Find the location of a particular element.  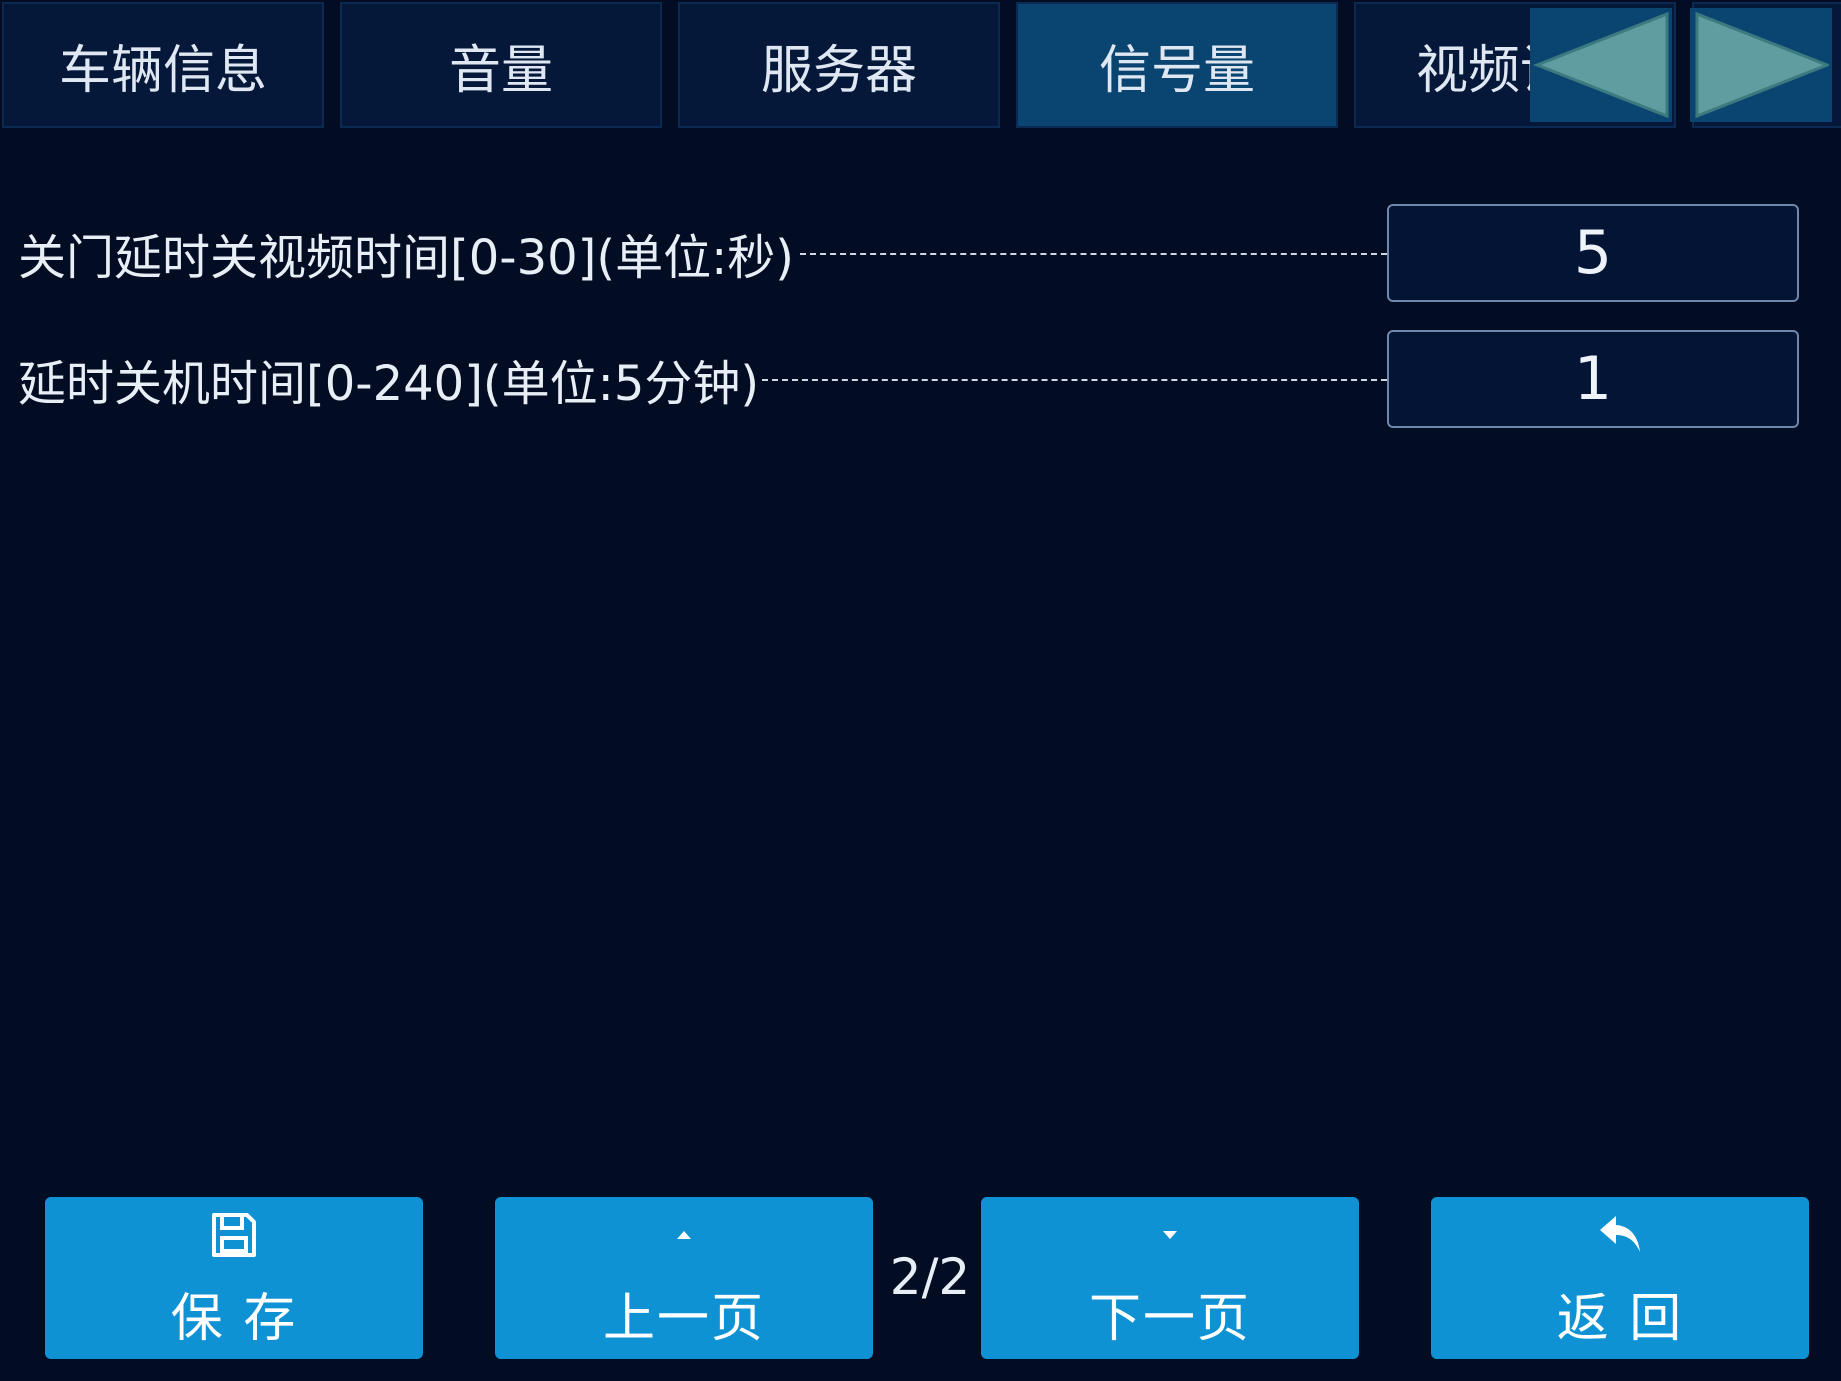

setting-row-door-video-delay: 关门延时关视频时间[0-30](单位:秒) is located at coordinates (920, 253).